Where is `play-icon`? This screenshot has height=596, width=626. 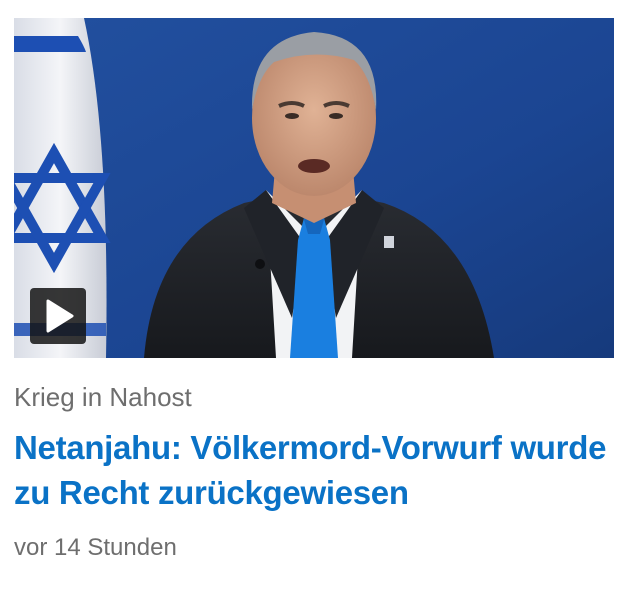
play-icon is located at coordinates (60, 316).